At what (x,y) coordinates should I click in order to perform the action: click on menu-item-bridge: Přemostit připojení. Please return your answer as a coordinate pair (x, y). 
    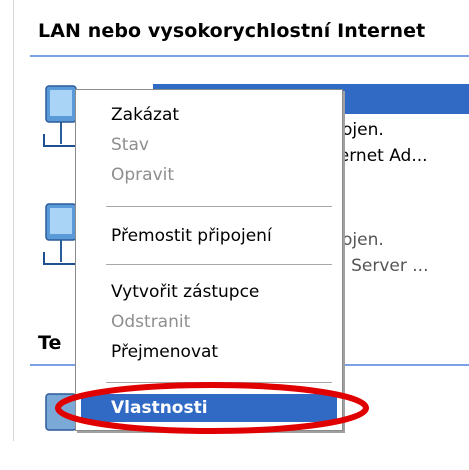
    Looking at the image, I should click on (191, 236).